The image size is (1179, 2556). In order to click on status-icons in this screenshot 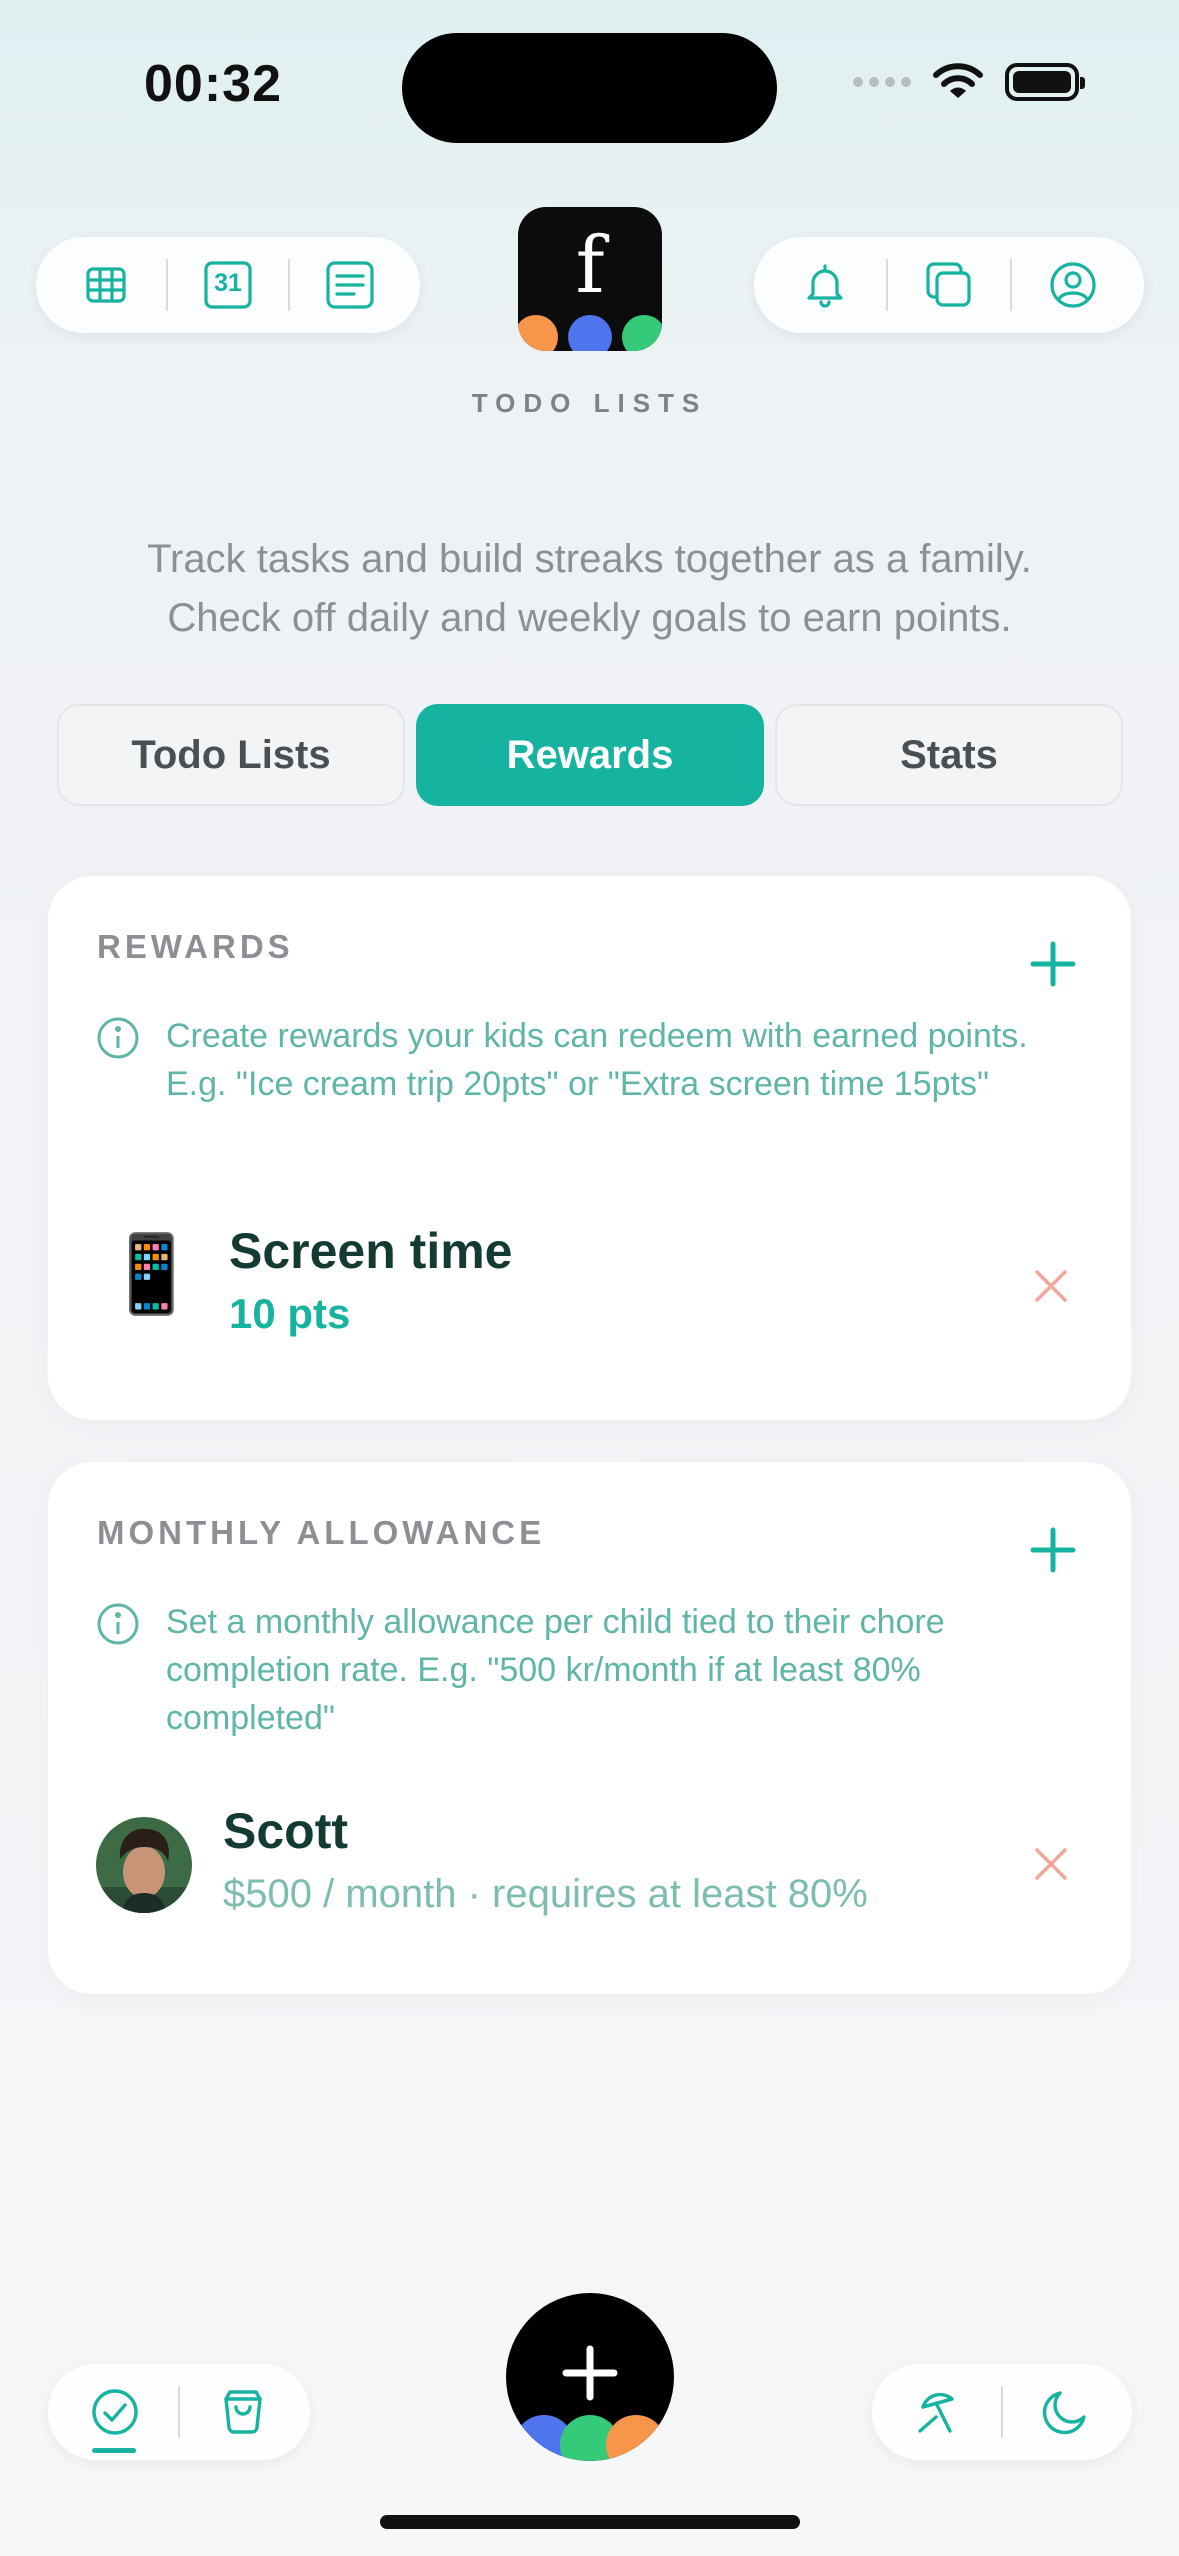, I will do `click(969, 82)`.